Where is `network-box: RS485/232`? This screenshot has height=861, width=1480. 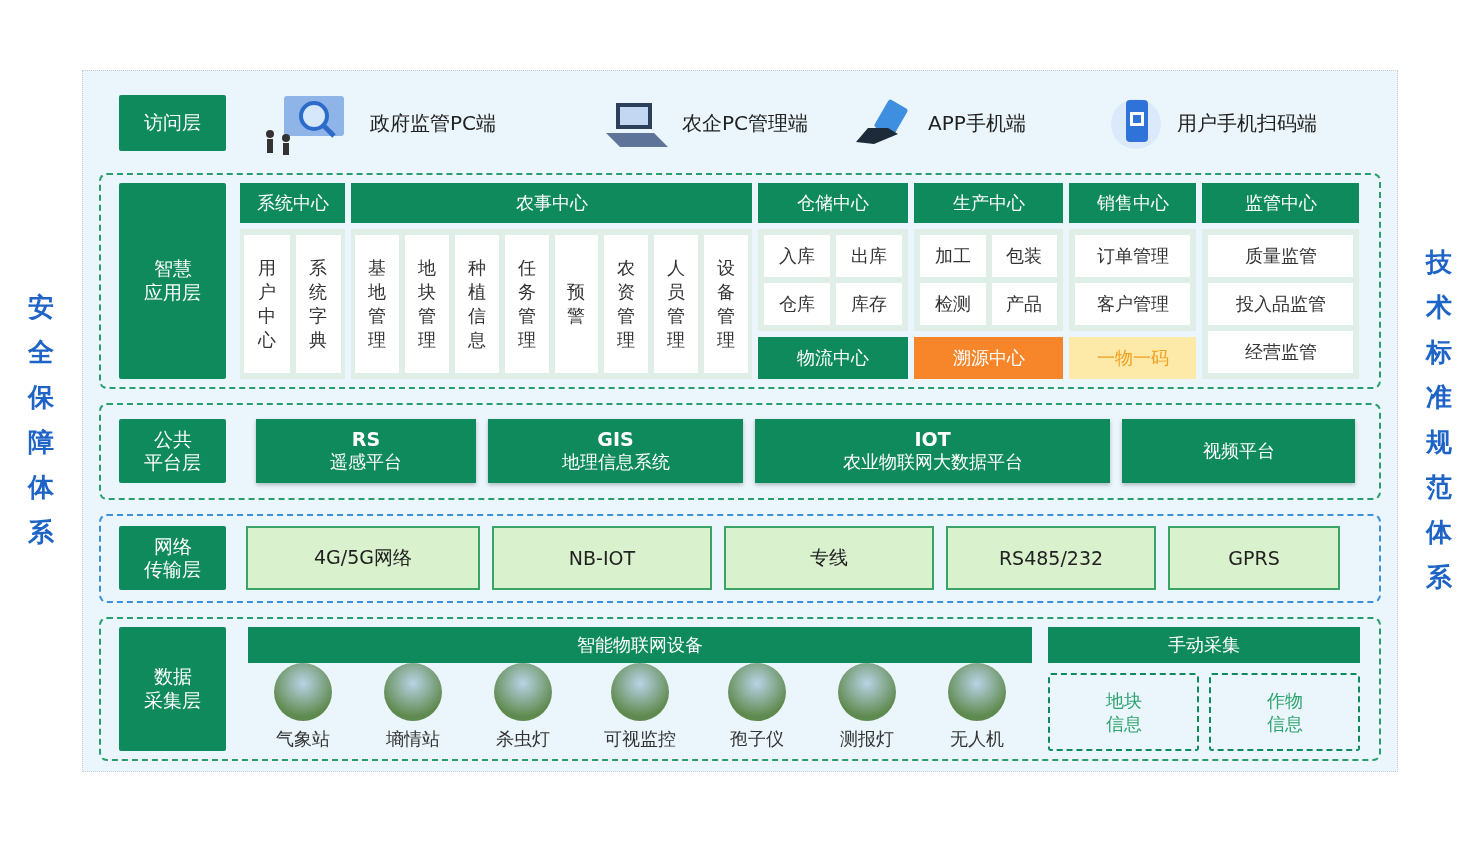
network-box: RS485/232 is located at coordinates (1051, 558).